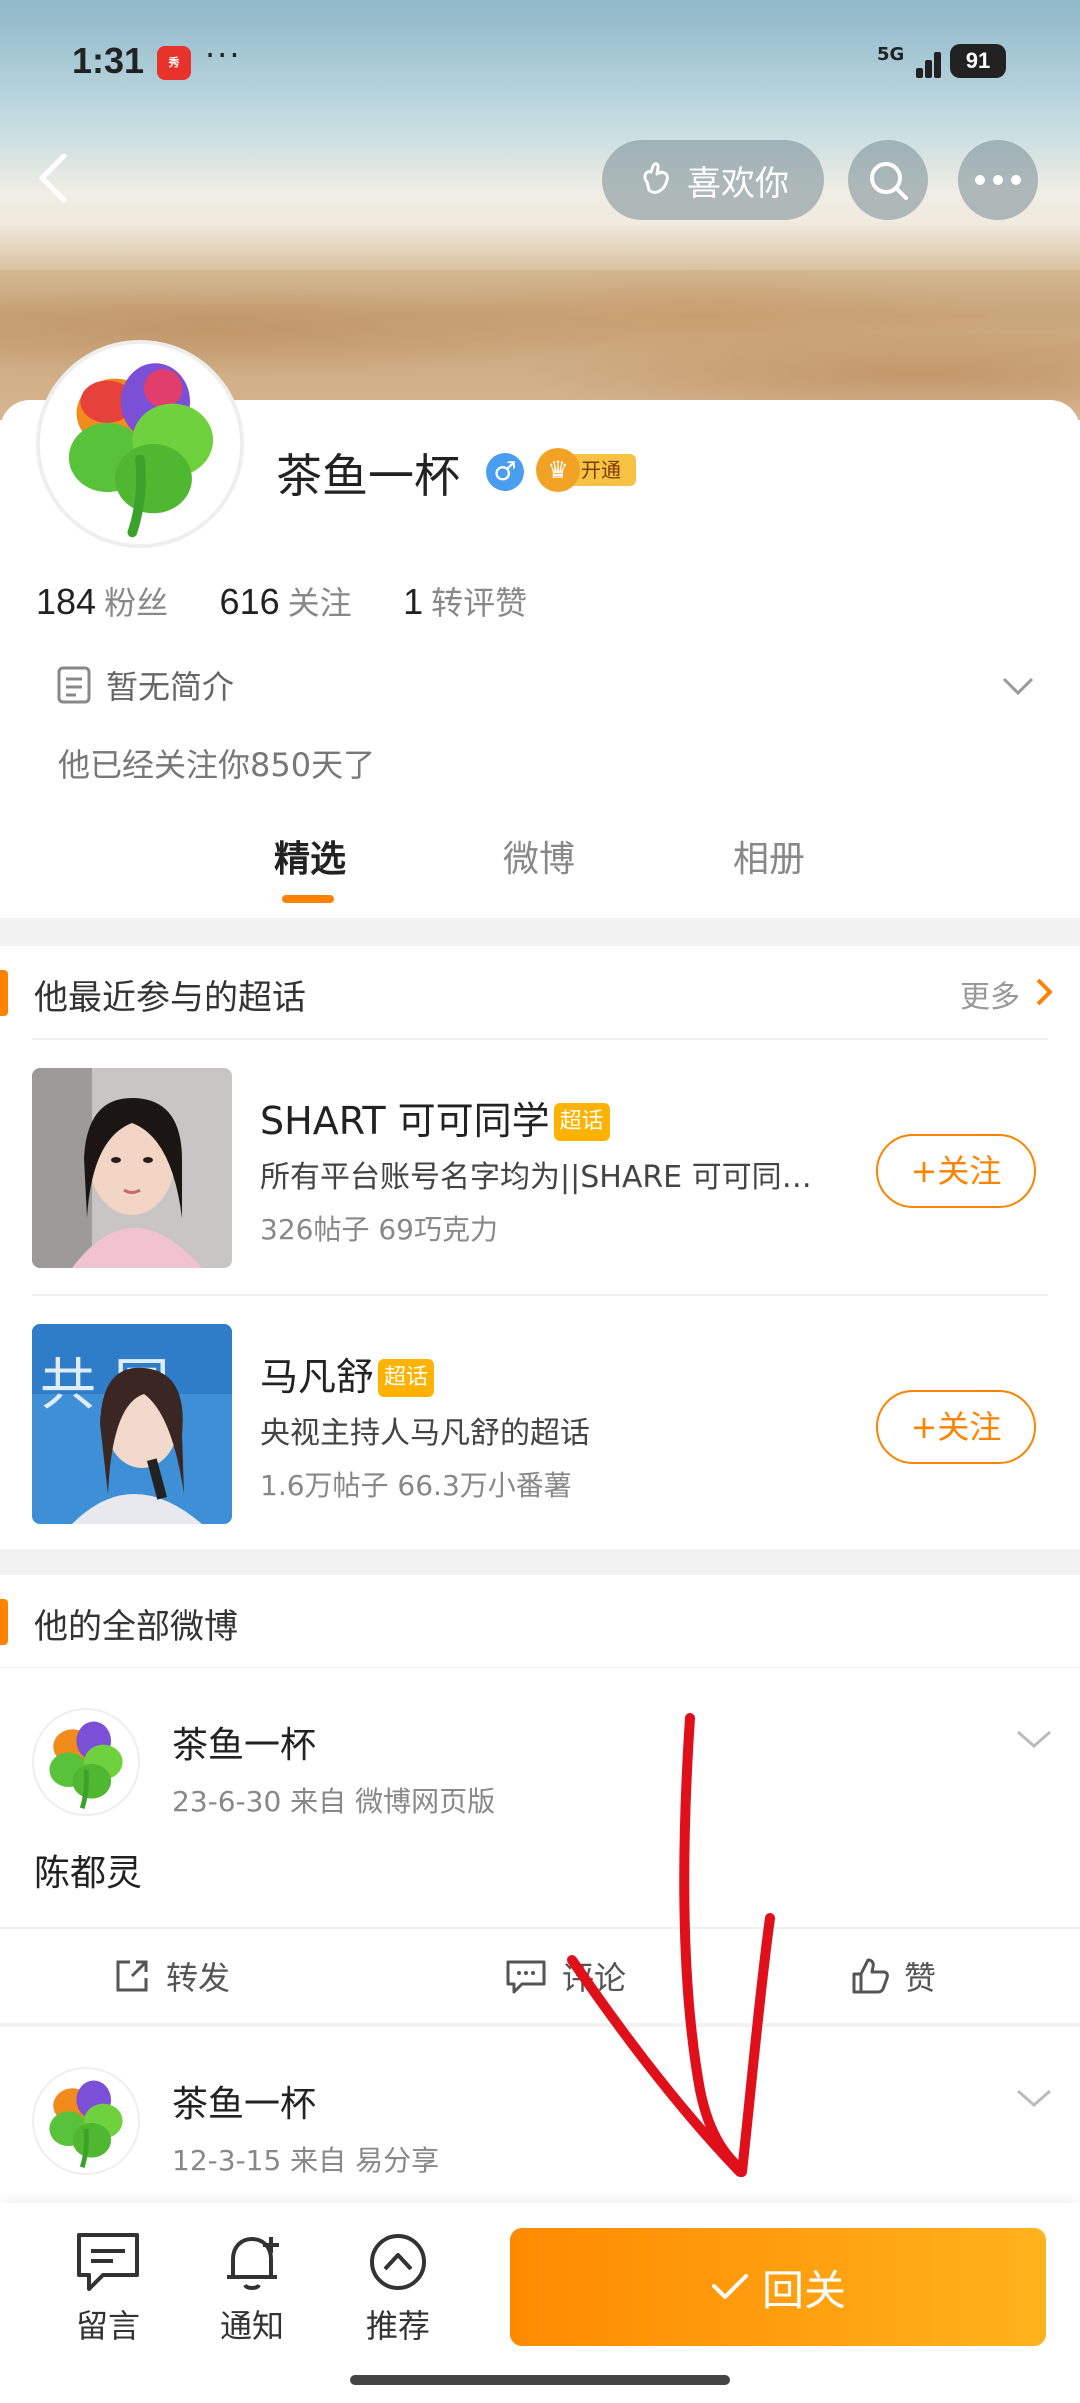 The height and width of the screenshot is (2403, 1080). I want to click on supertopic-thumbnail, so click(132, 1168).